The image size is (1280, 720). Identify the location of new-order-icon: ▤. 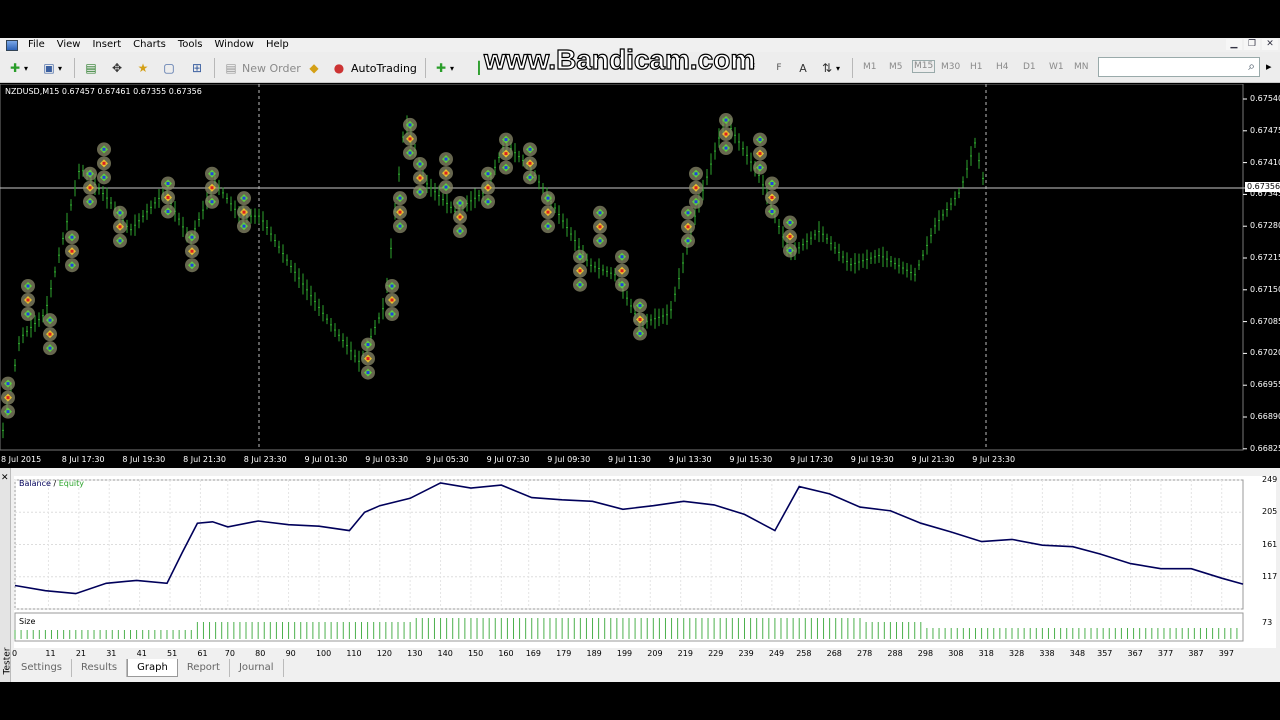
(231, 68).